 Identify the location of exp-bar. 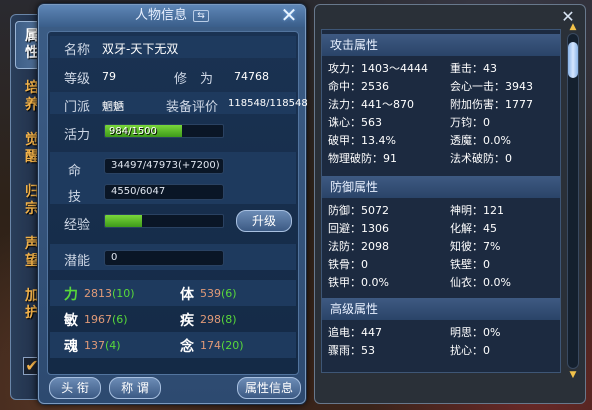
(164, 221).